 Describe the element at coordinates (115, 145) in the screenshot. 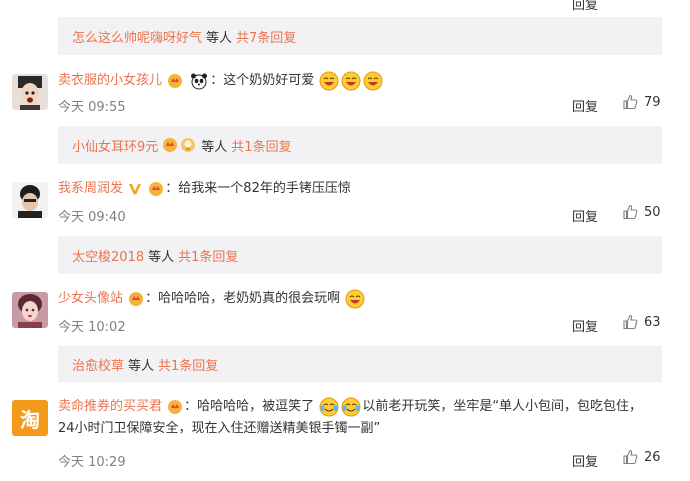

I see `reply-summary-names: 小仙女耳环9元` at that location.